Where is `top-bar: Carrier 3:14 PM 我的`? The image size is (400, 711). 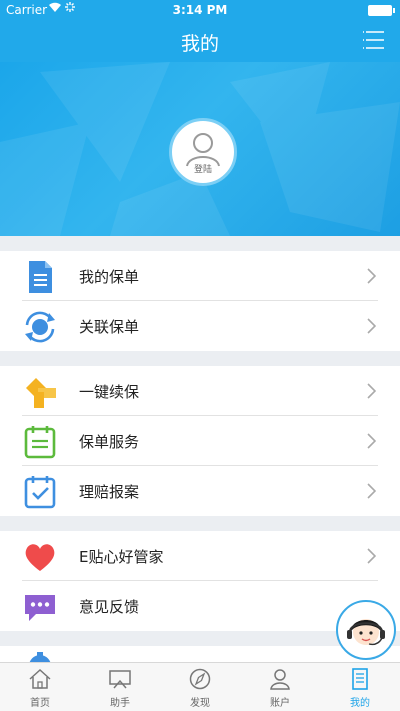
top-bar: Carrier 3:14 PM 我的 is located at coordinates (200, 31).